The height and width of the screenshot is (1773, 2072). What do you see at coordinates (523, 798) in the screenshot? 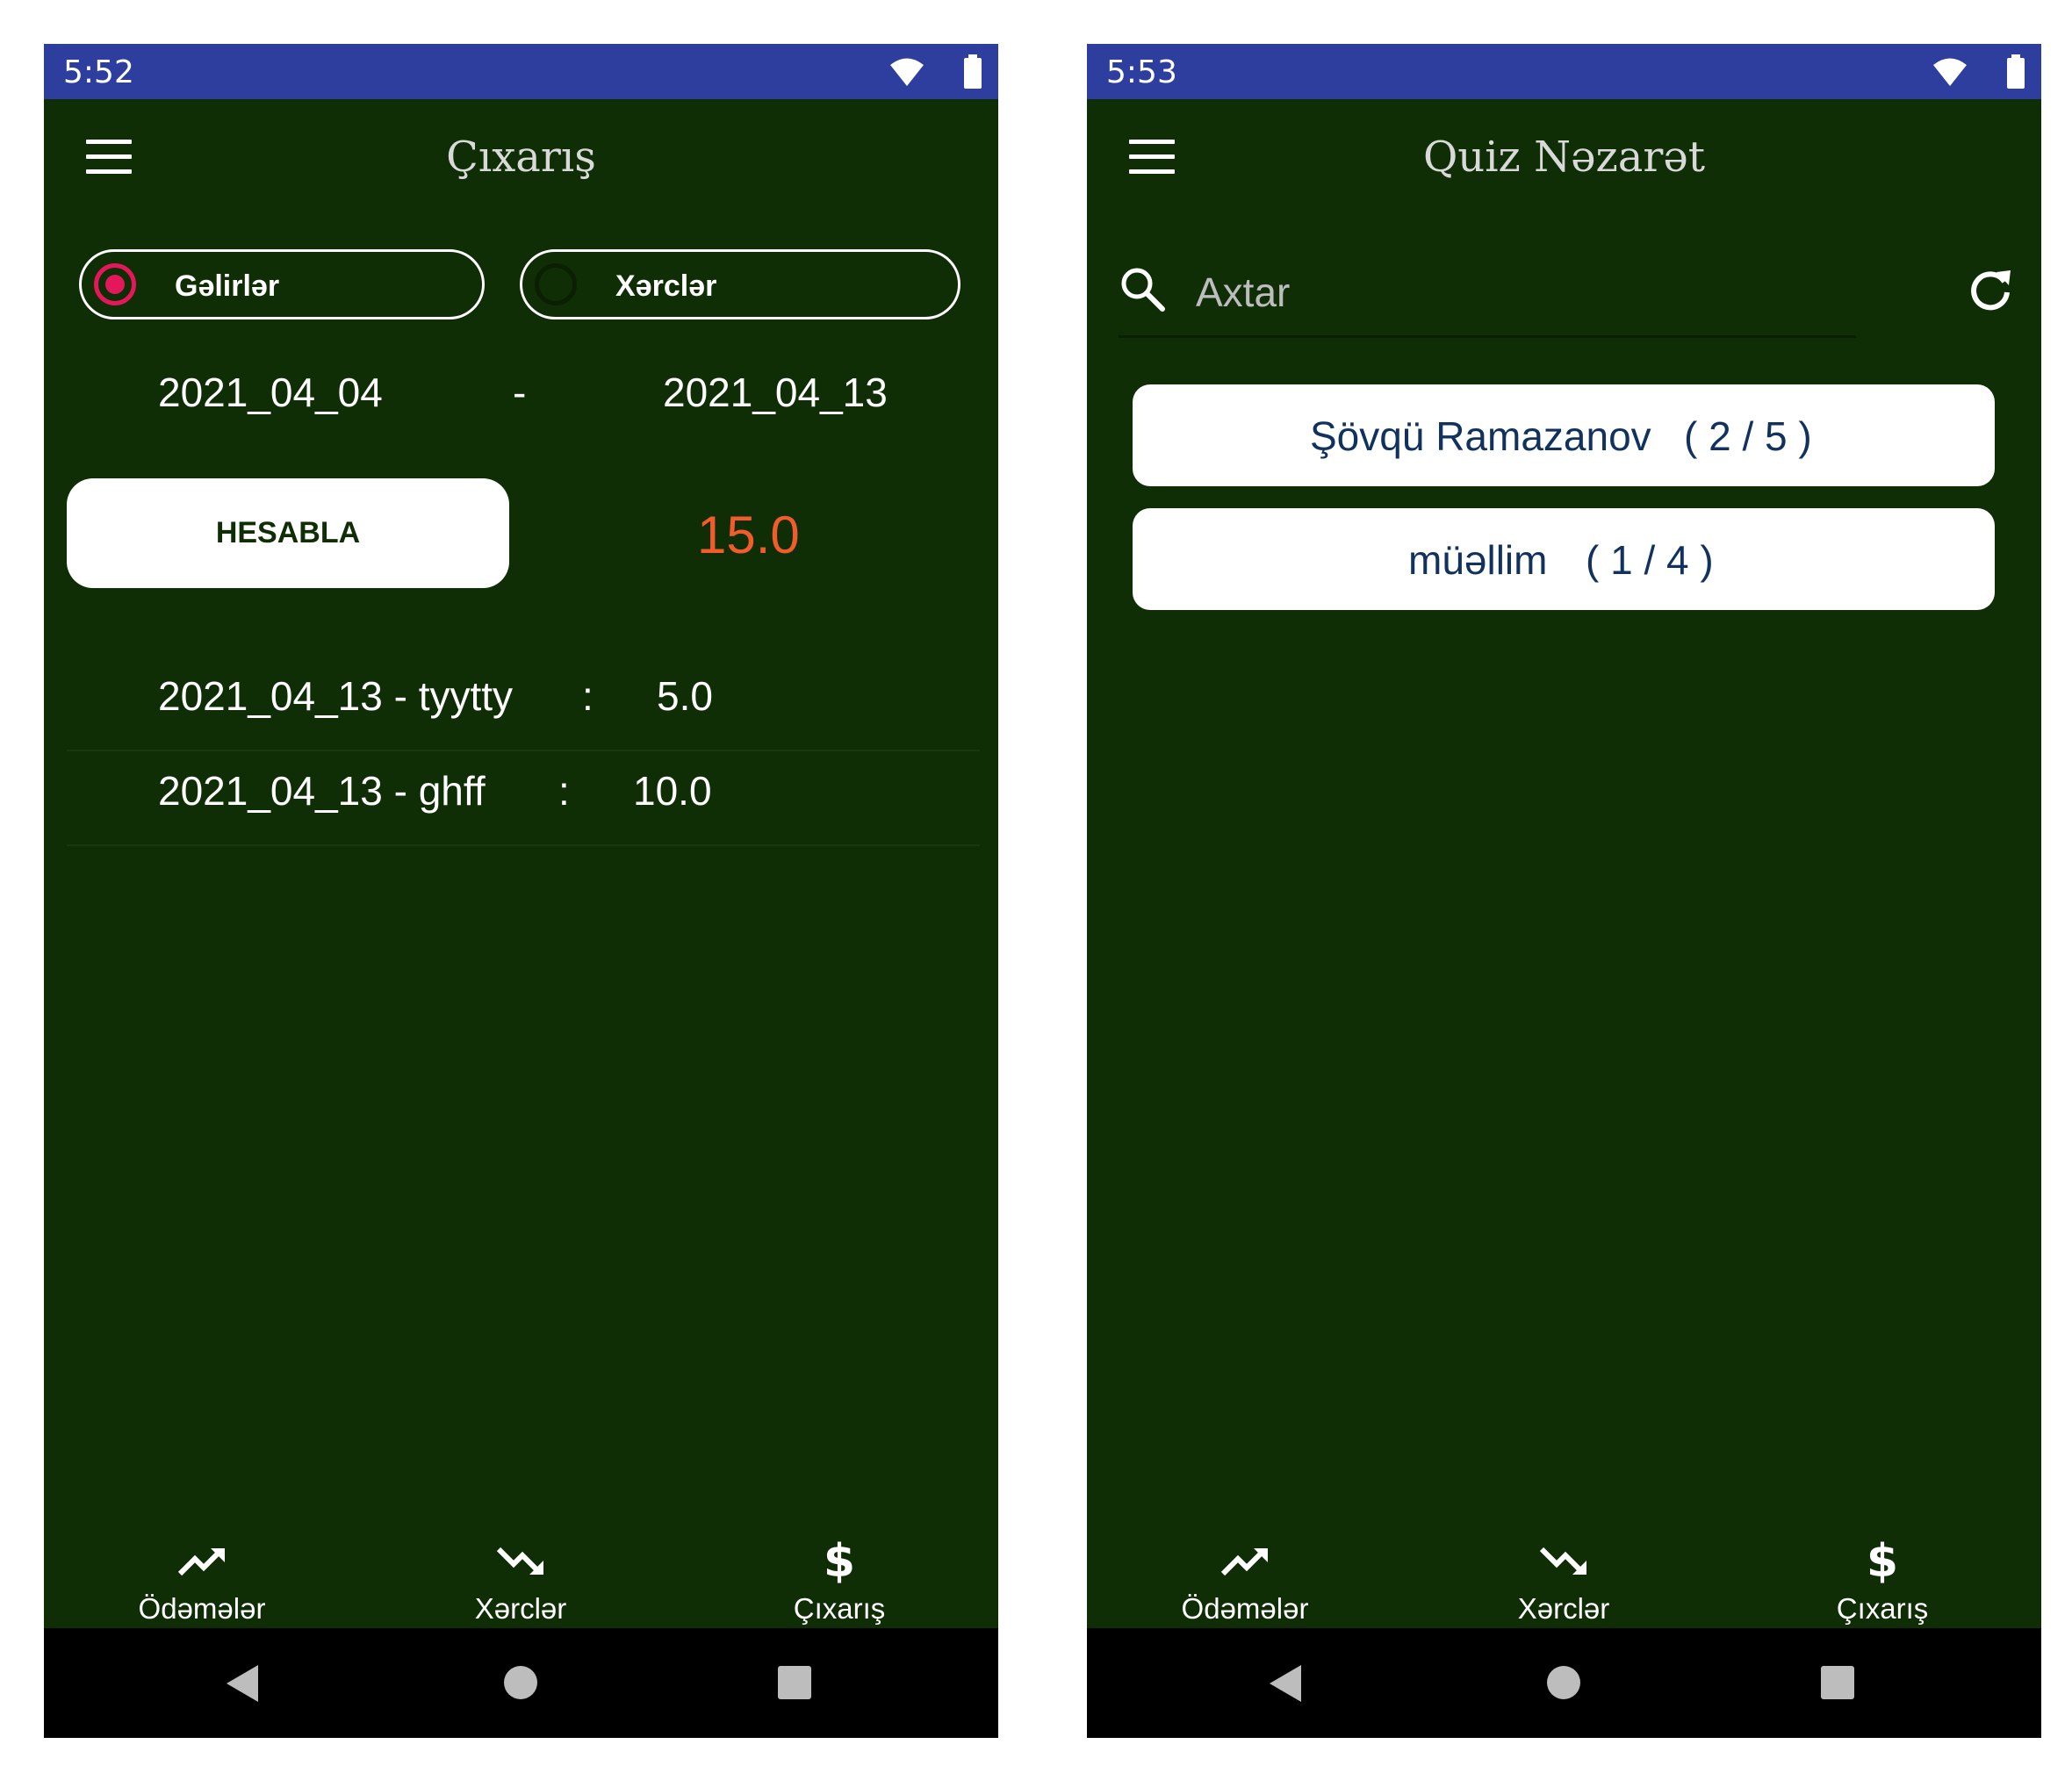
I see `list-item: 2021_04_13 - ghff : 10.0` at bounding box center [523, 798].